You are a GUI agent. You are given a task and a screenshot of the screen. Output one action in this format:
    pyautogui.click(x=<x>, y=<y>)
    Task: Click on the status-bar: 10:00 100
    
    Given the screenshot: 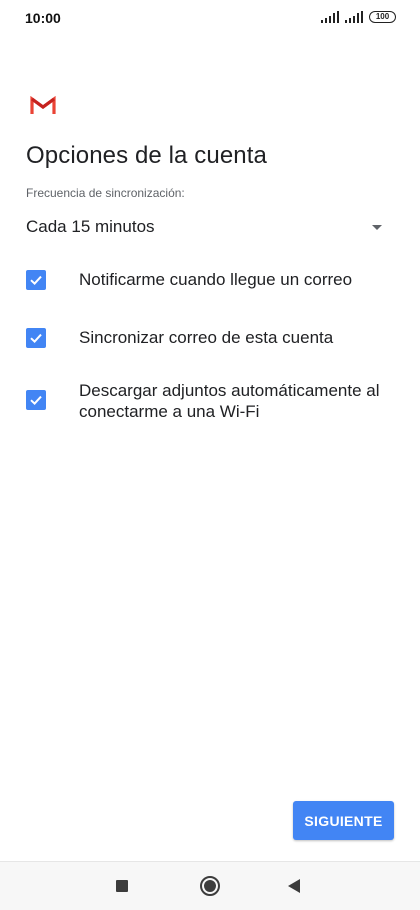 What is the action you would take?
    pyautogui.click(x=210, y=18)
    